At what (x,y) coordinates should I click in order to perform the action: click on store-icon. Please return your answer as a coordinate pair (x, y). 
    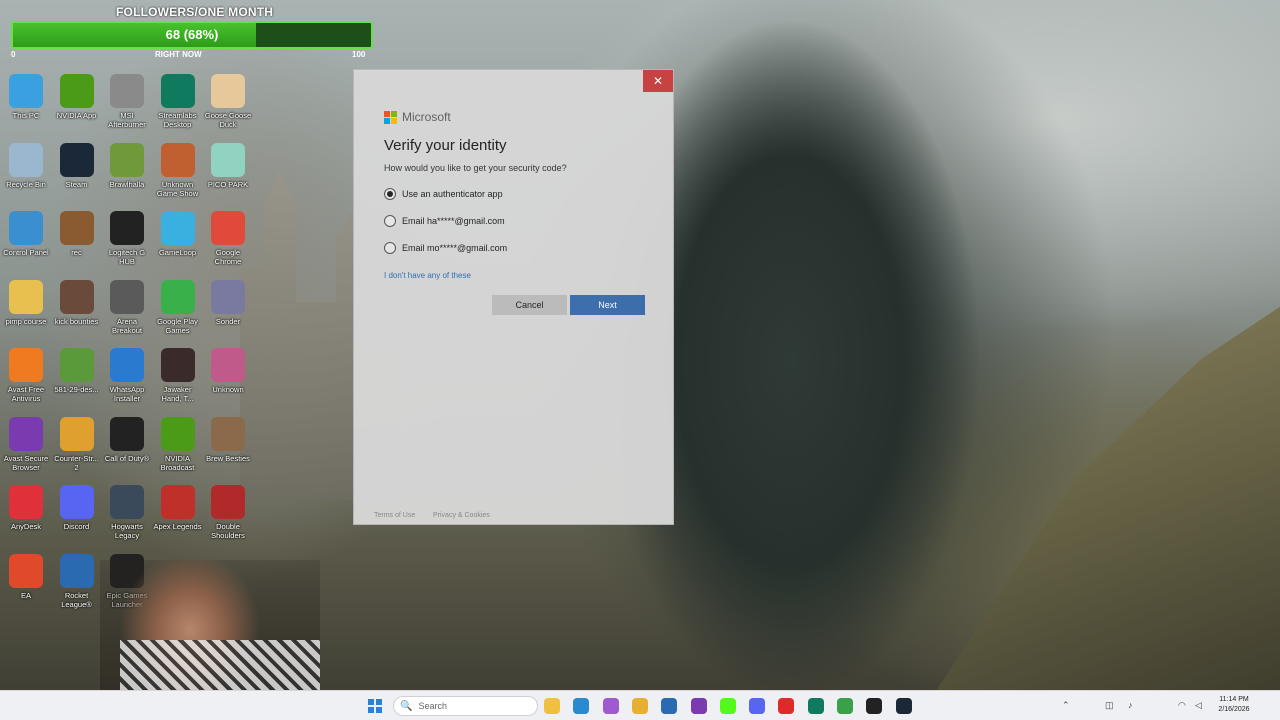
    Looking at the image, I should click on (669, 706).